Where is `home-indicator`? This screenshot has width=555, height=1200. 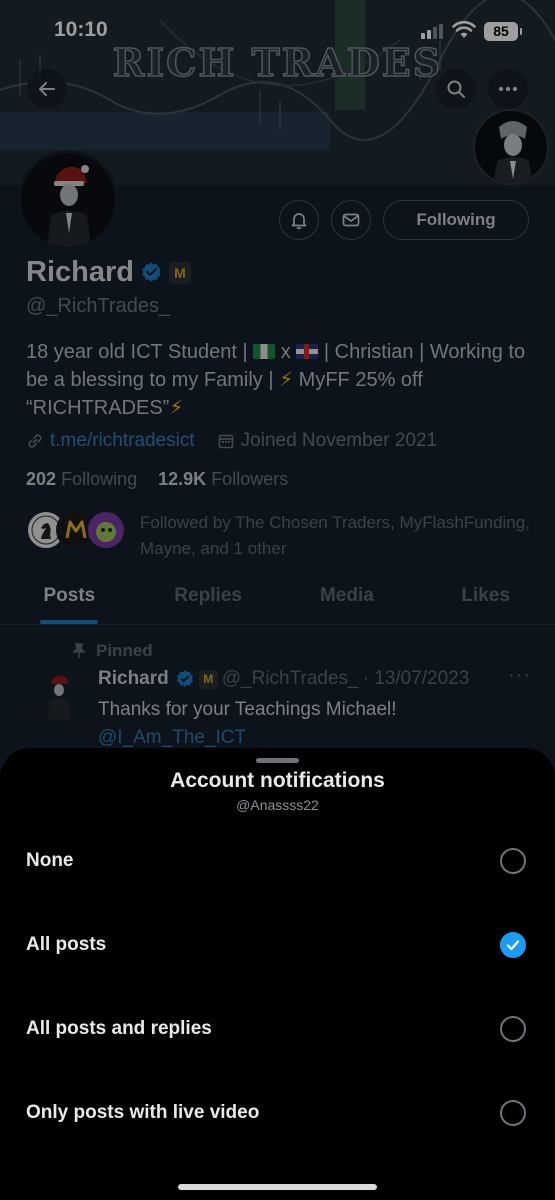 home-indicator is located at coordinates (277, 1187).